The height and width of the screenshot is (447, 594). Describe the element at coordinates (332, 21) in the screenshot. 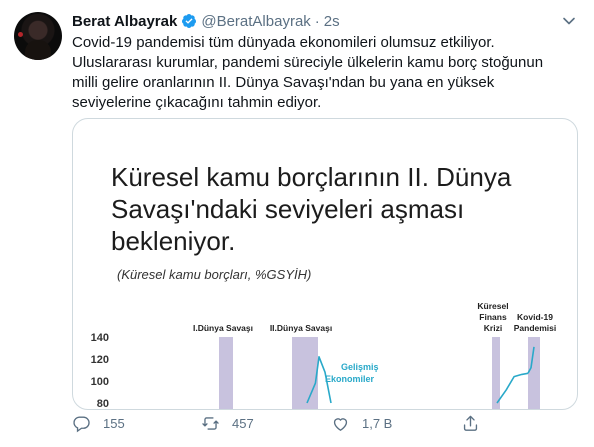

I see `tweet-timestamp: 2s` at that location.